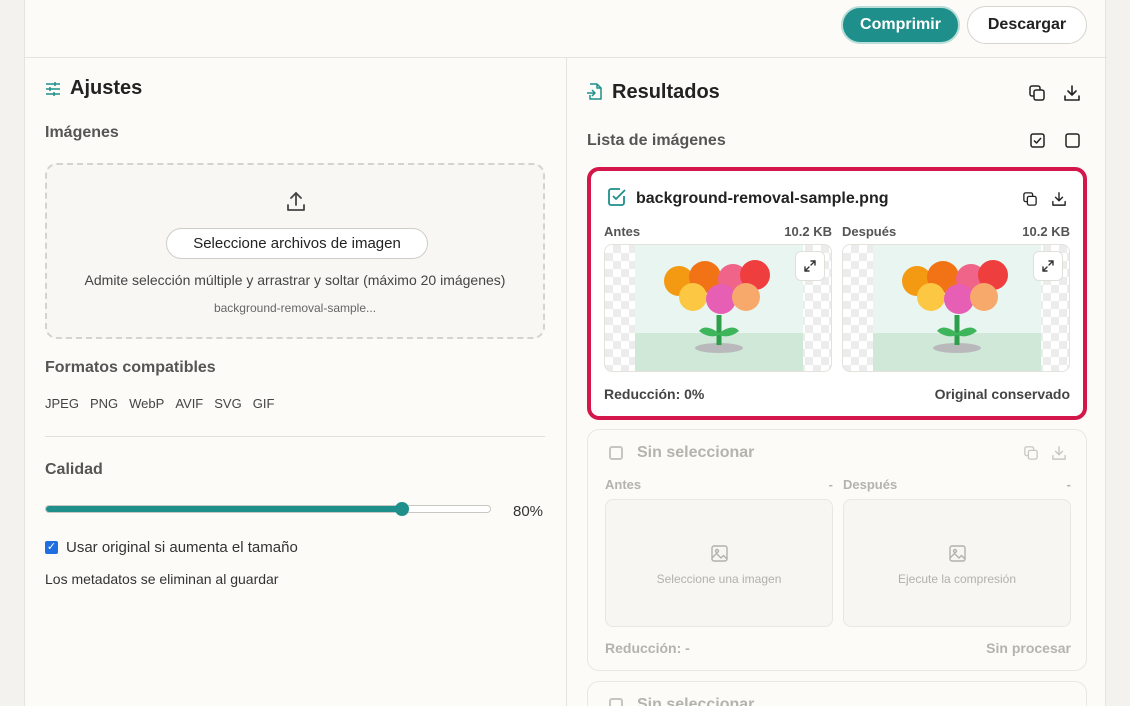 The width and height of the screenshot is (1130, 706). I want to click on format-webp: WebP, so click(147, 403).